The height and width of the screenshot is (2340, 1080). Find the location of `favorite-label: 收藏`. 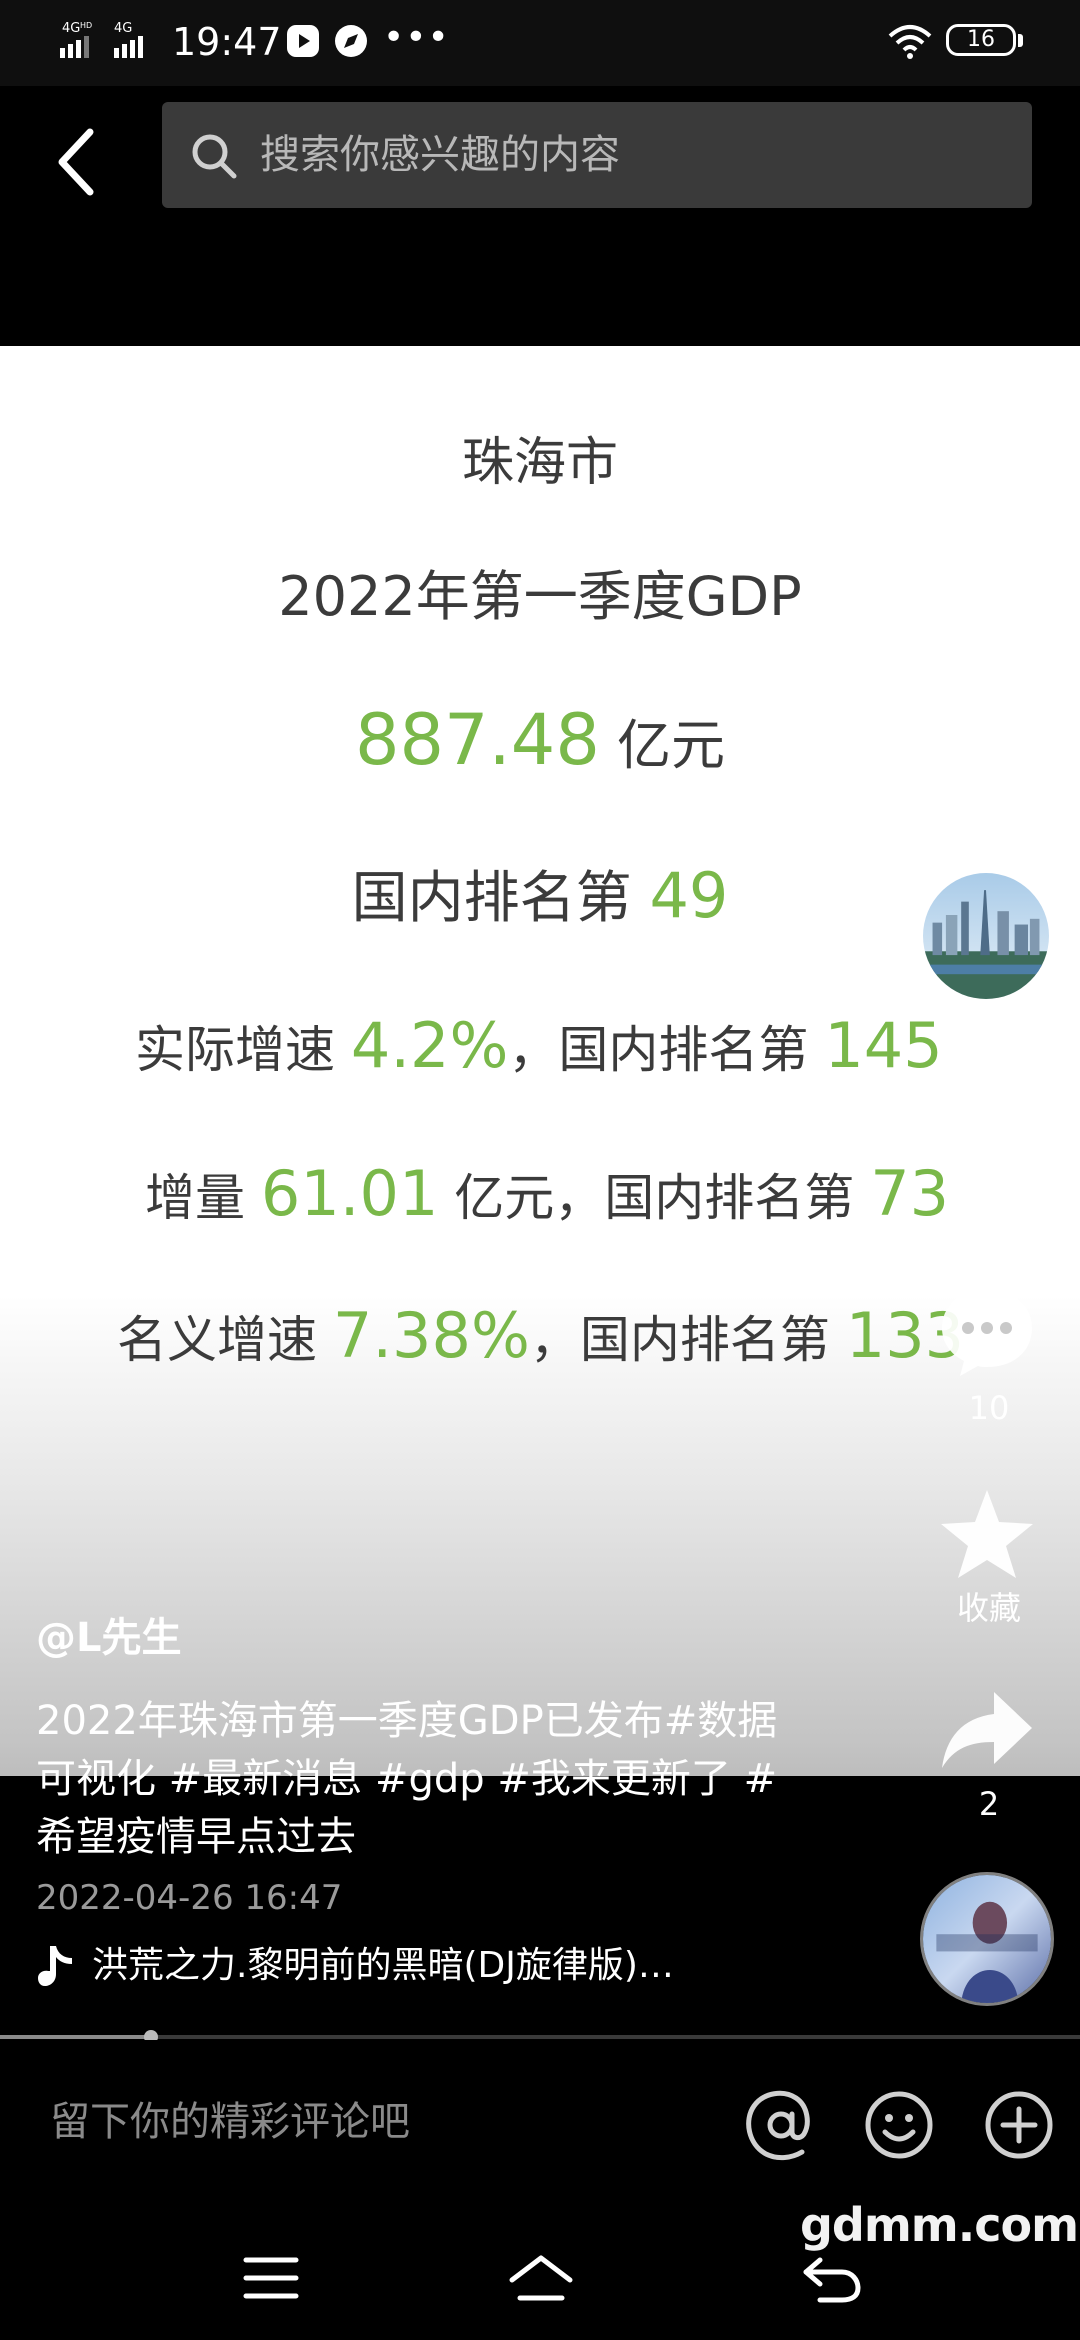

favorite-label: 收藏 is located at coordinates (988, 1608).